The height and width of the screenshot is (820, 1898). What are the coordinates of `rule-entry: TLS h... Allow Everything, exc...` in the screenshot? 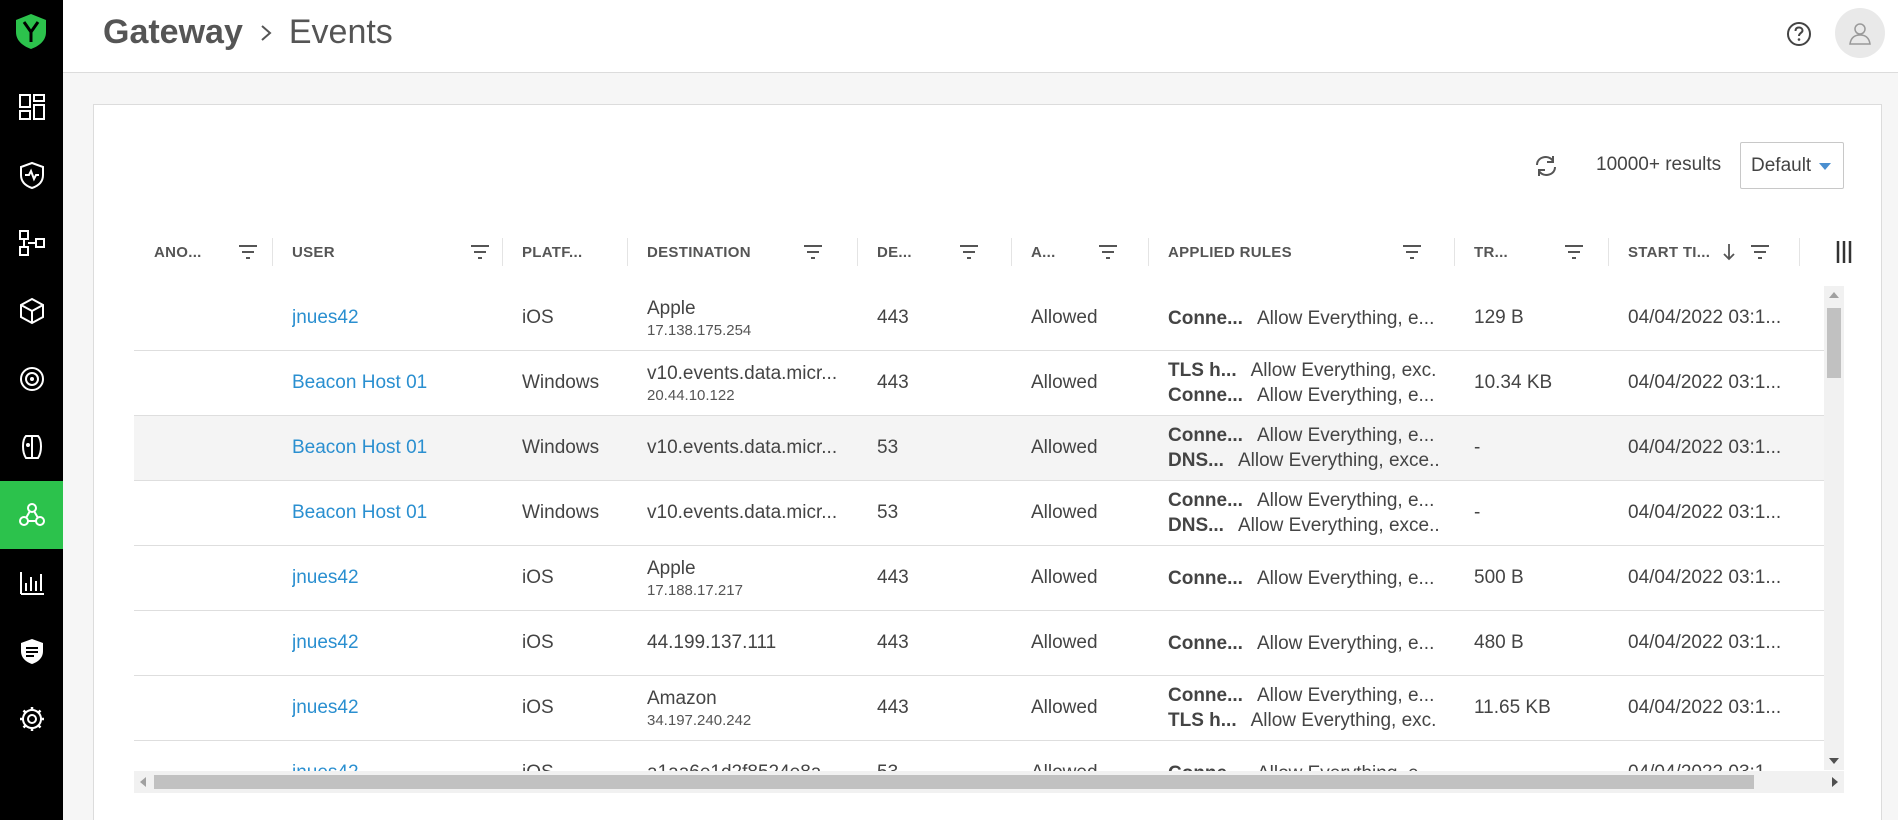 It's located at (1303, 370).